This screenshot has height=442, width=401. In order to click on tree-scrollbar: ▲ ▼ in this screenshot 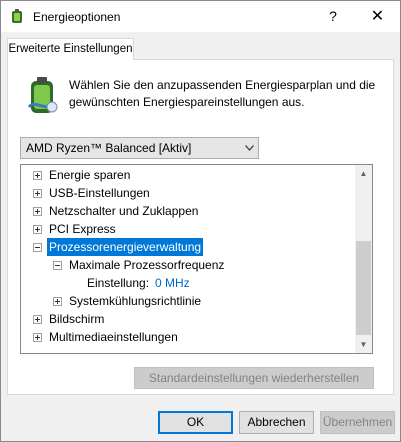, I will do `click(363, 259)`.